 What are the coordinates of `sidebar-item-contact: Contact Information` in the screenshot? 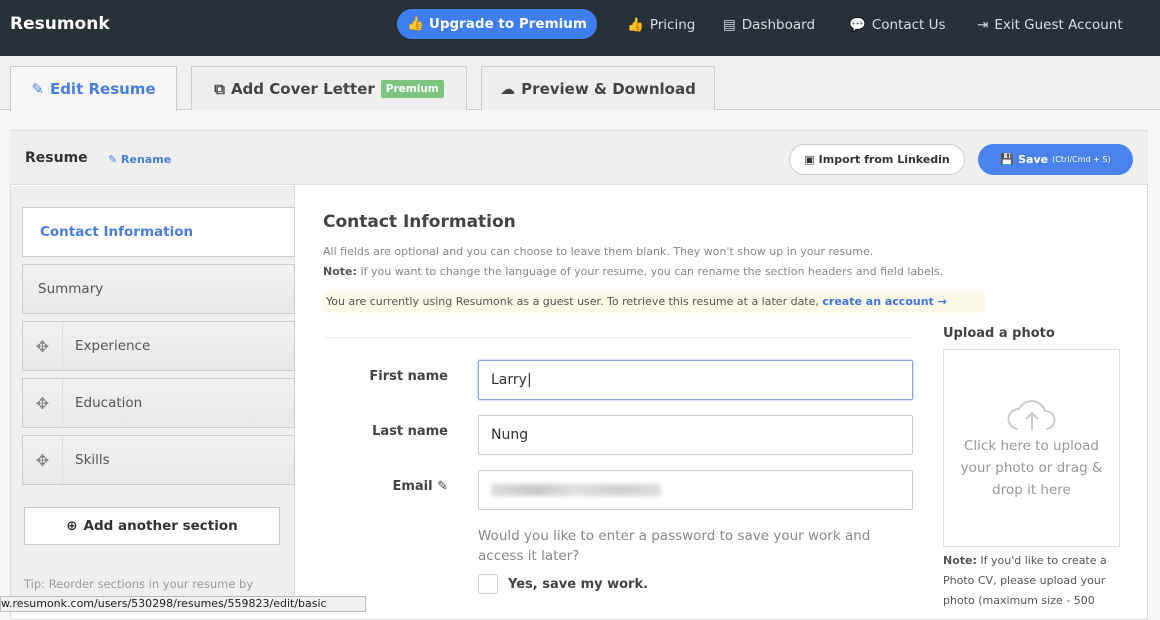 It's located at (158, 232).